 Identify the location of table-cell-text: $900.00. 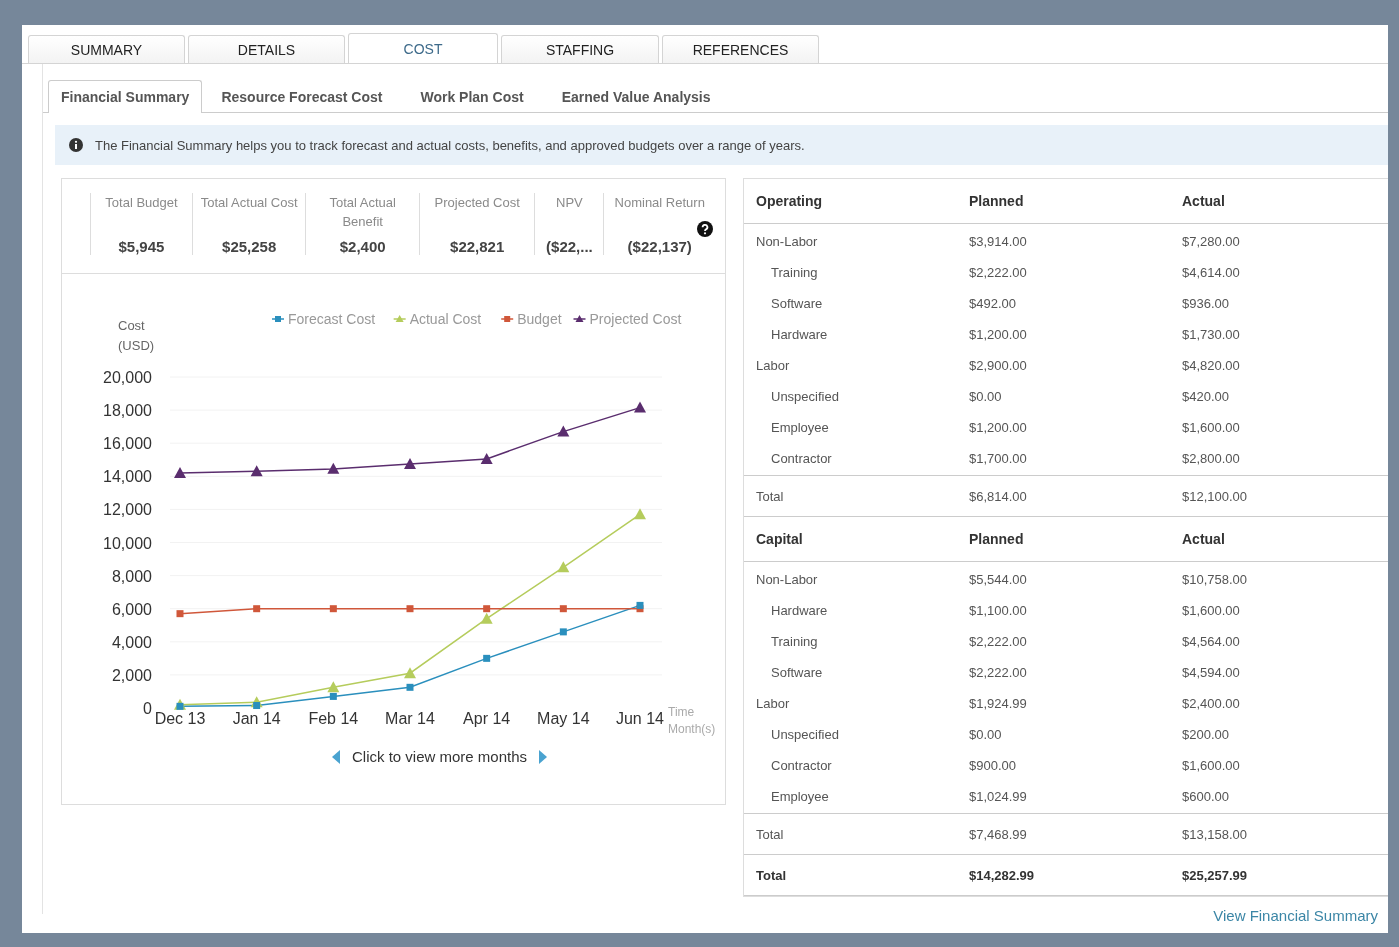
(992, 765).